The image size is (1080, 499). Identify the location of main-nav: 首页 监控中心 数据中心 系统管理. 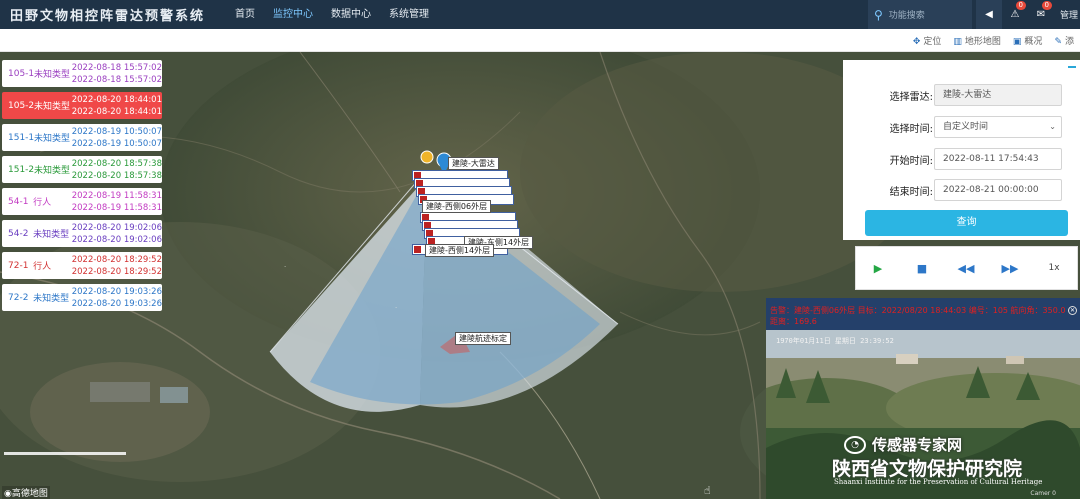
(332, 14).